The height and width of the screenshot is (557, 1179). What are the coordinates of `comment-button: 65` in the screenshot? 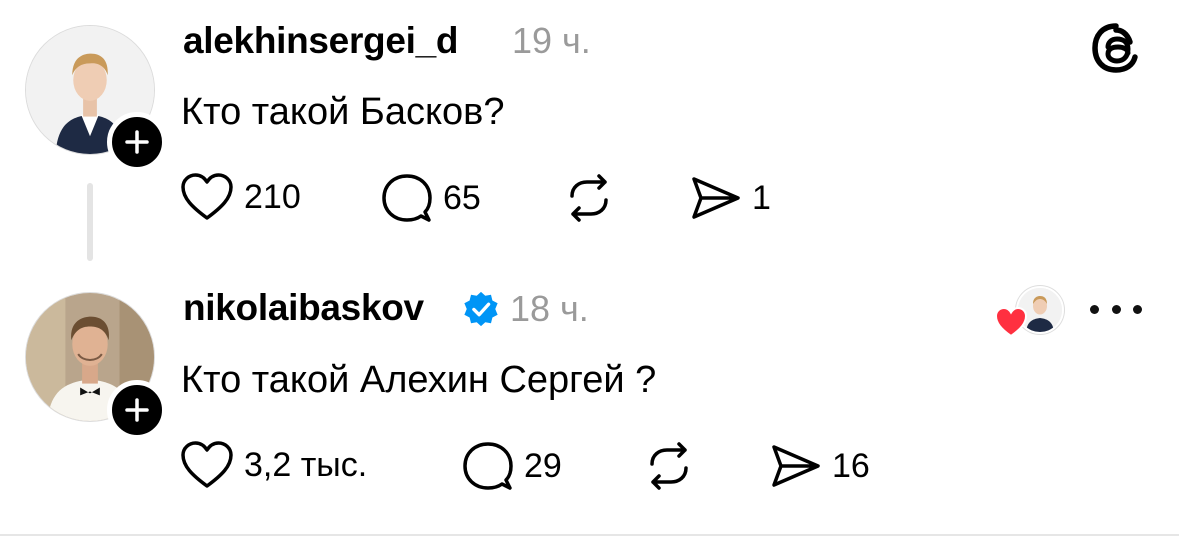 It's located at (431, 198).